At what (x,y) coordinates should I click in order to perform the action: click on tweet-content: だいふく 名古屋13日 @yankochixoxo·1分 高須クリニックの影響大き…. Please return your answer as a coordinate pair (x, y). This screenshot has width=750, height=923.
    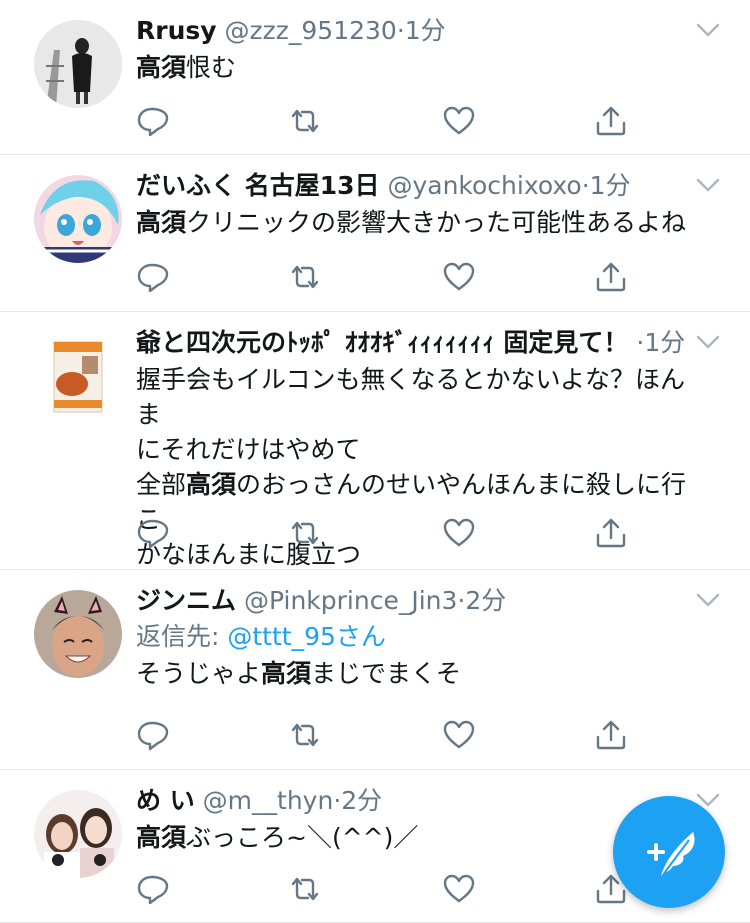
    Looking at the image, I should click on (417, 204).